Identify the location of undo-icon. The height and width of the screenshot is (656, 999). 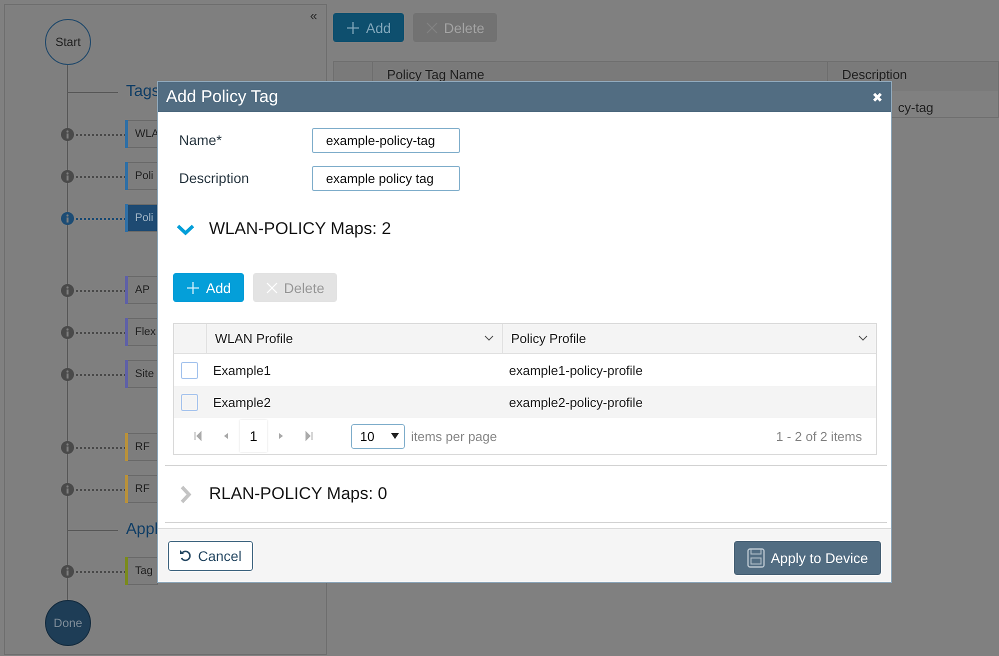
(185, 555).